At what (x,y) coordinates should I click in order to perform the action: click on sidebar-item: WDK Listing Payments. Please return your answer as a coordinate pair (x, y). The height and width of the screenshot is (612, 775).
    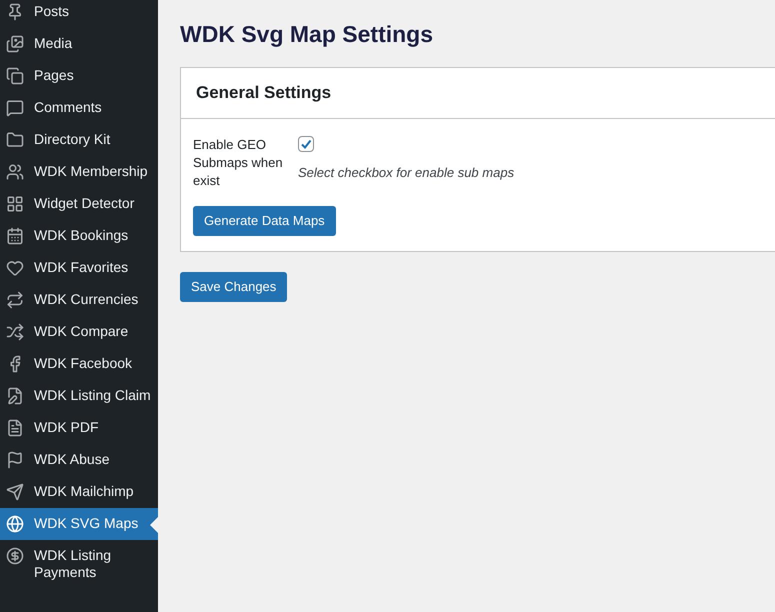
    Looking at the image, I should click on (79, 564).